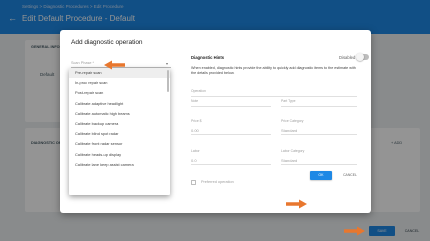 The width and height of the screenshot is (430, 241). What do you see at coordinates (119, 165) in the screenshot?
I see `dropdown-option: Calibrate lane keep assist camera` at bounding box center [119, 165].